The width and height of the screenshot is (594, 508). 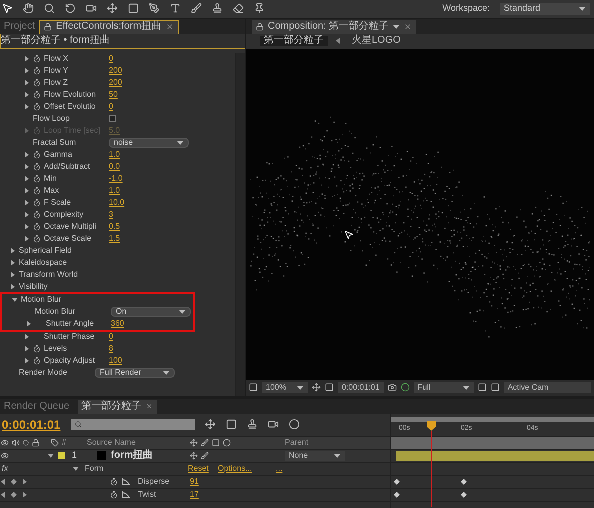 What do you see at coordinates (133, 8) in the screenshot?
I see `rectangle-tool-icon` at bounding box center [133, 8].